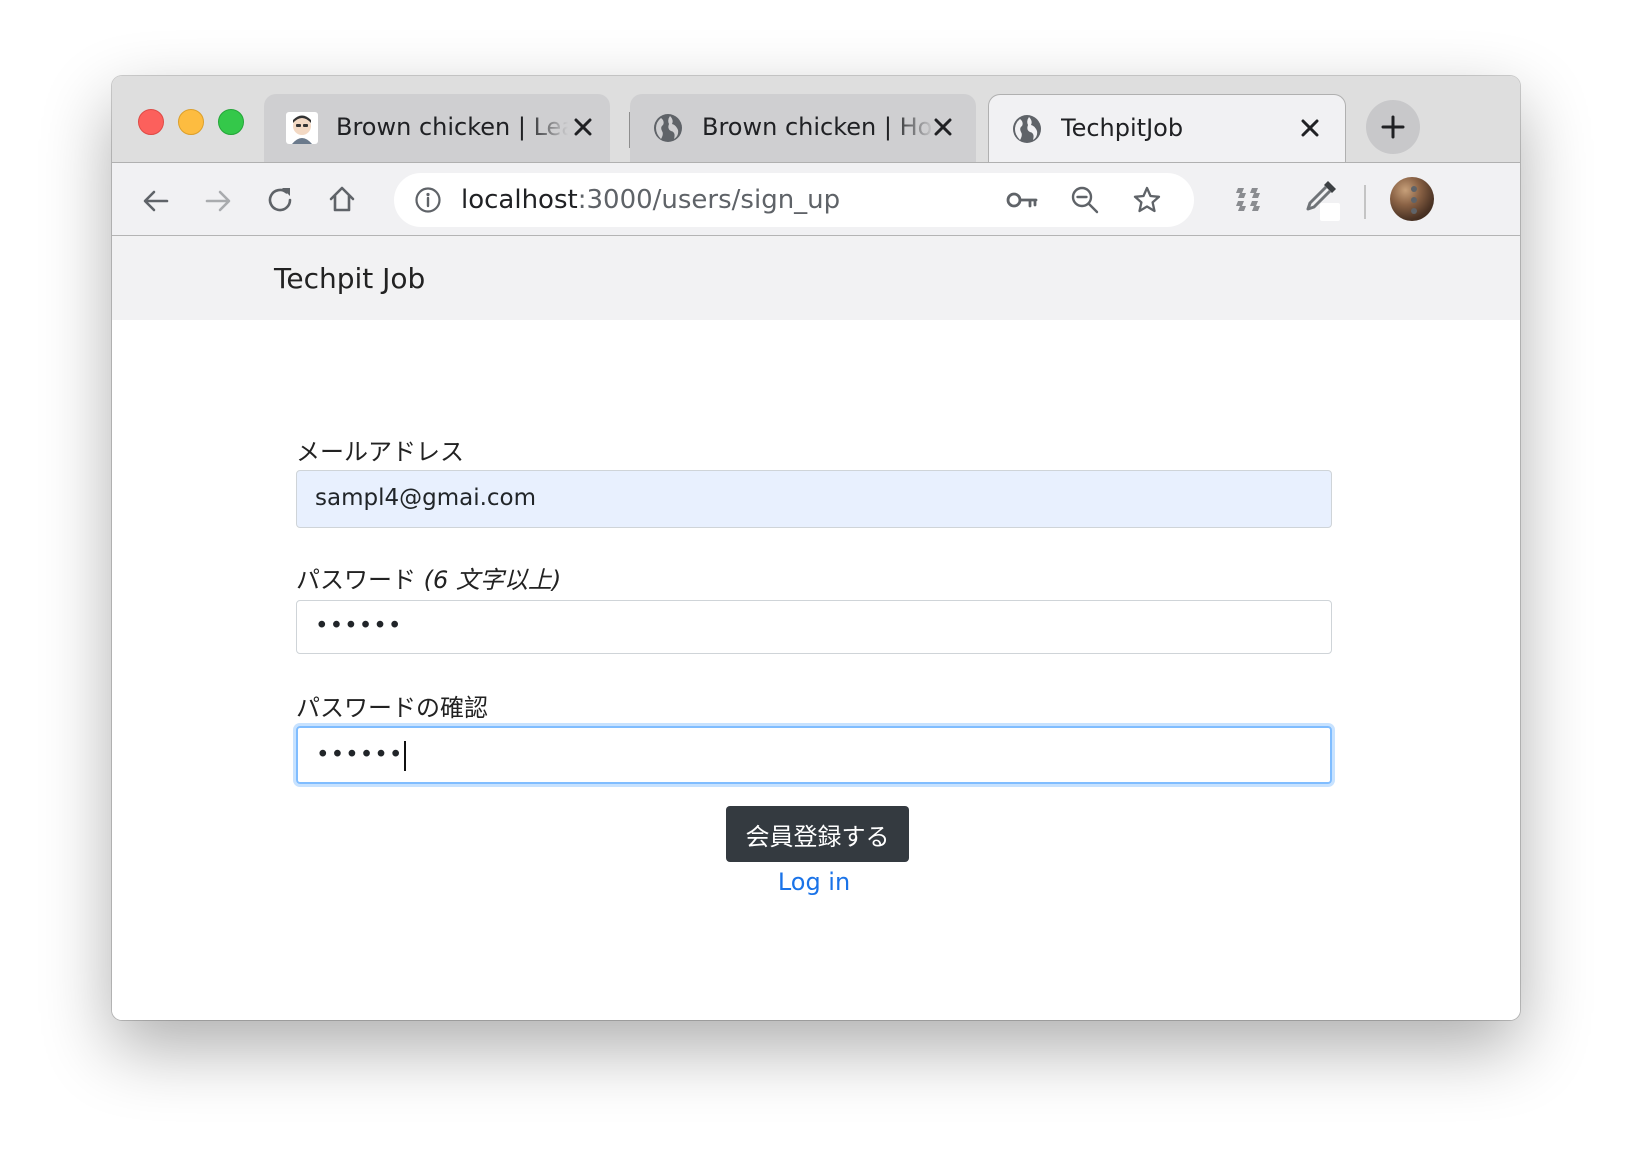 This screenshot has width=1626, height=1166. I want to click on tab-title: Brown chicken | Home, so click(818, 127).